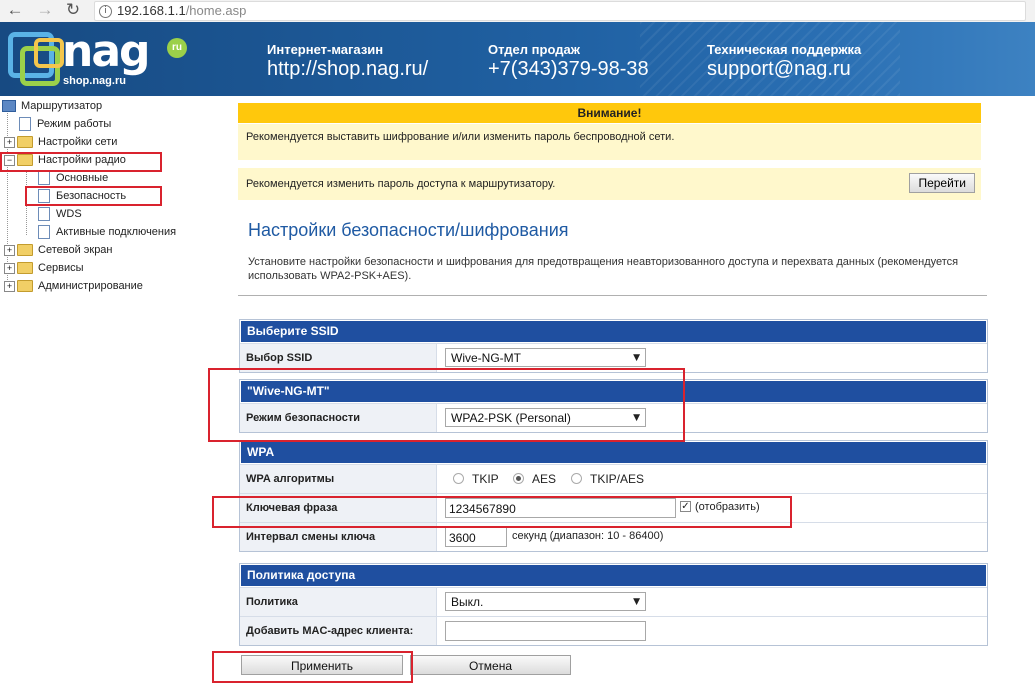  Describe the element at coordinates (544, 479) in the screenshot. I see `radio-aes-label: AES` at that location.